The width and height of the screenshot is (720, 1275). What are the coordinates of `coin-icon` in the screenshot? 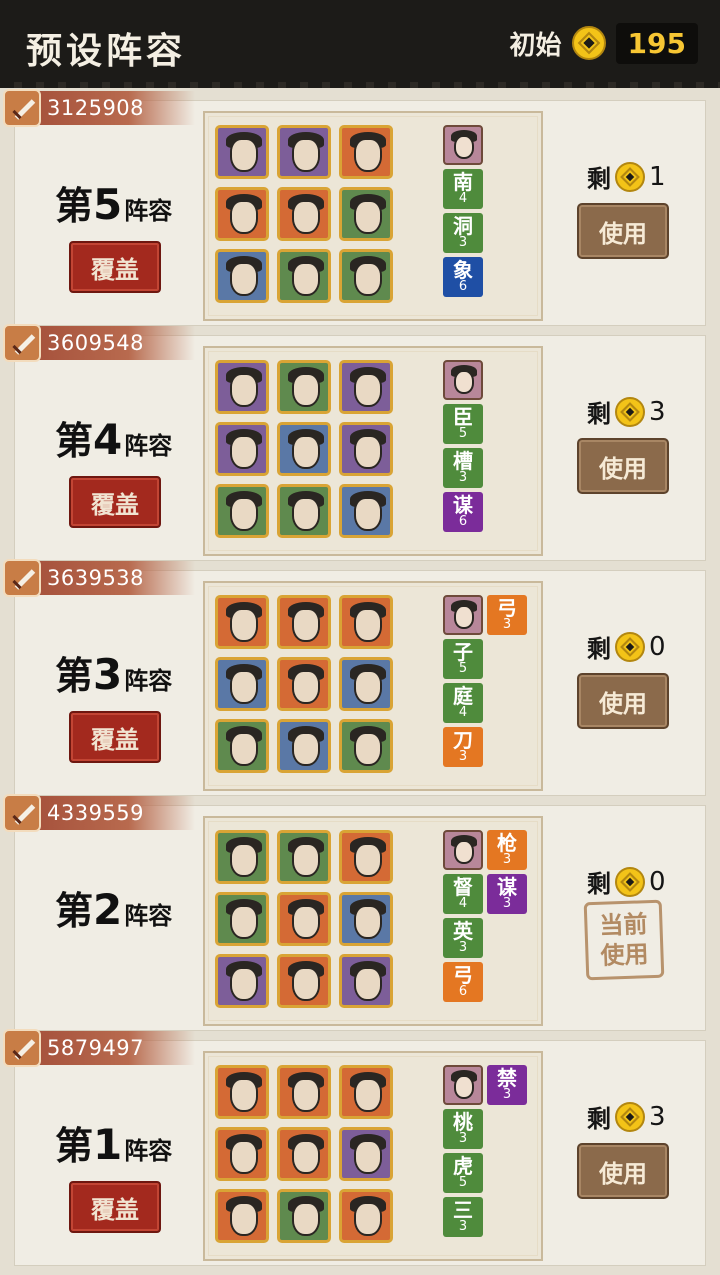 It's located at (630, 646).